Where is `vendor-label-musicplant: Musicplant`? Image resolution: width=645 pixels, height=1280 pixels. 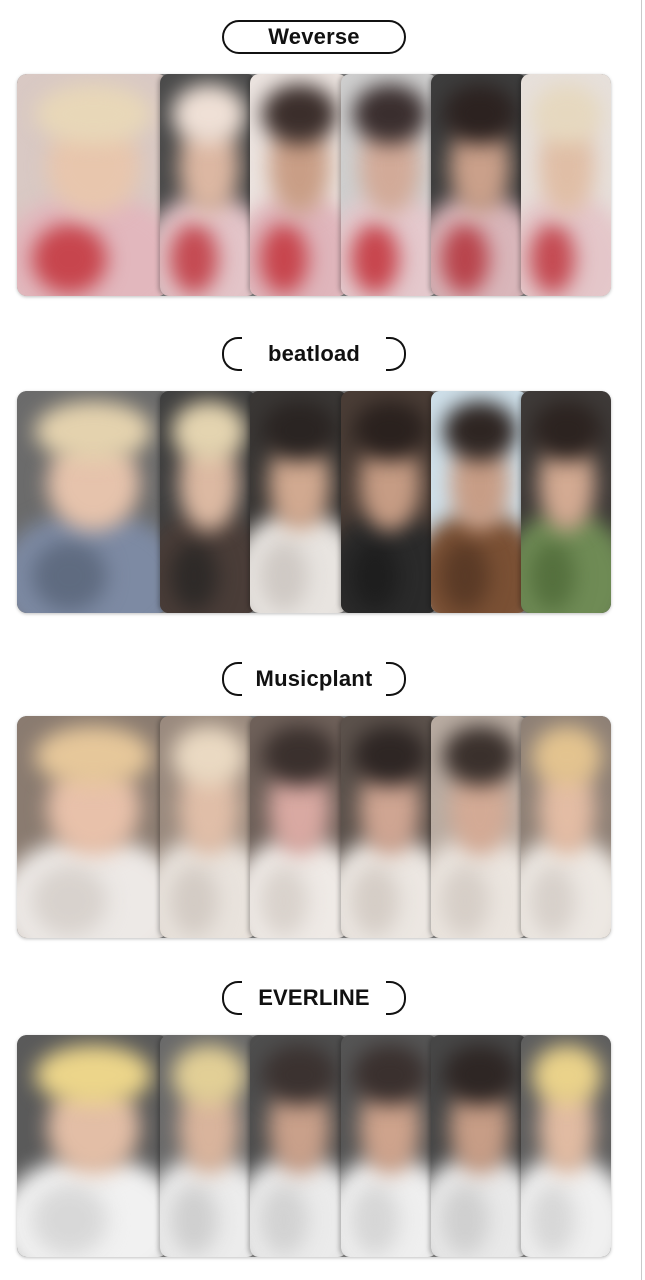
vendor-label-musicplant: Musicplant is located at coordinates (314, 679).